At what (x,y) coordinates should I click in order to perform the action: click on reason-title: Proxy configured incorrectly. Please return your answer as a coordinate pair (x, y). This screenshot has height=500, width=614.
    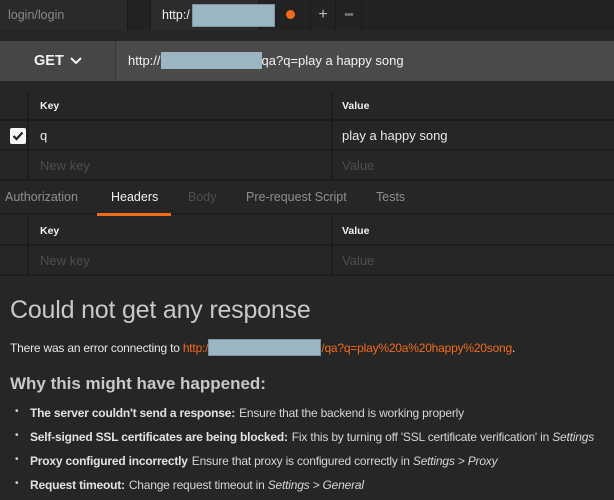
    Looking at the image, I should click on (109, 461).